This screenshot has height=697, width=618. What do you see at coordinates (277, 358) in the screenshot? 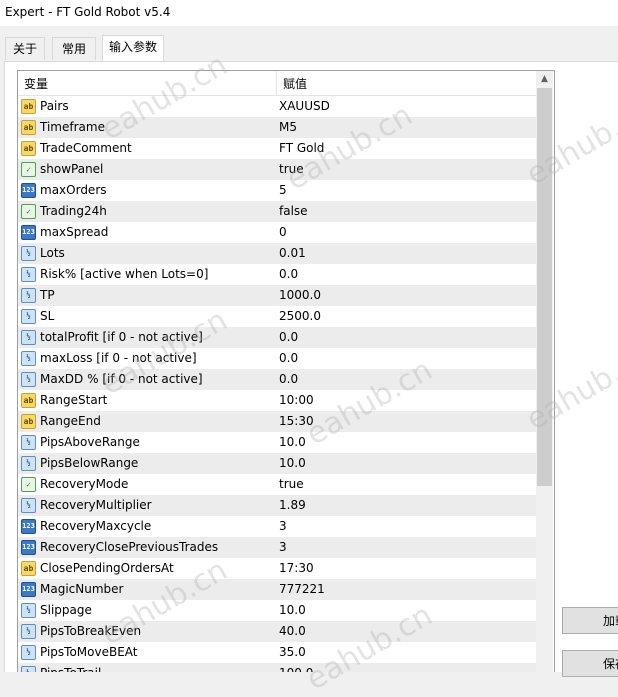
I see `table-row: ½ maxLoss [if 0 - not active] 0.0` at bounding box center [277, 358].